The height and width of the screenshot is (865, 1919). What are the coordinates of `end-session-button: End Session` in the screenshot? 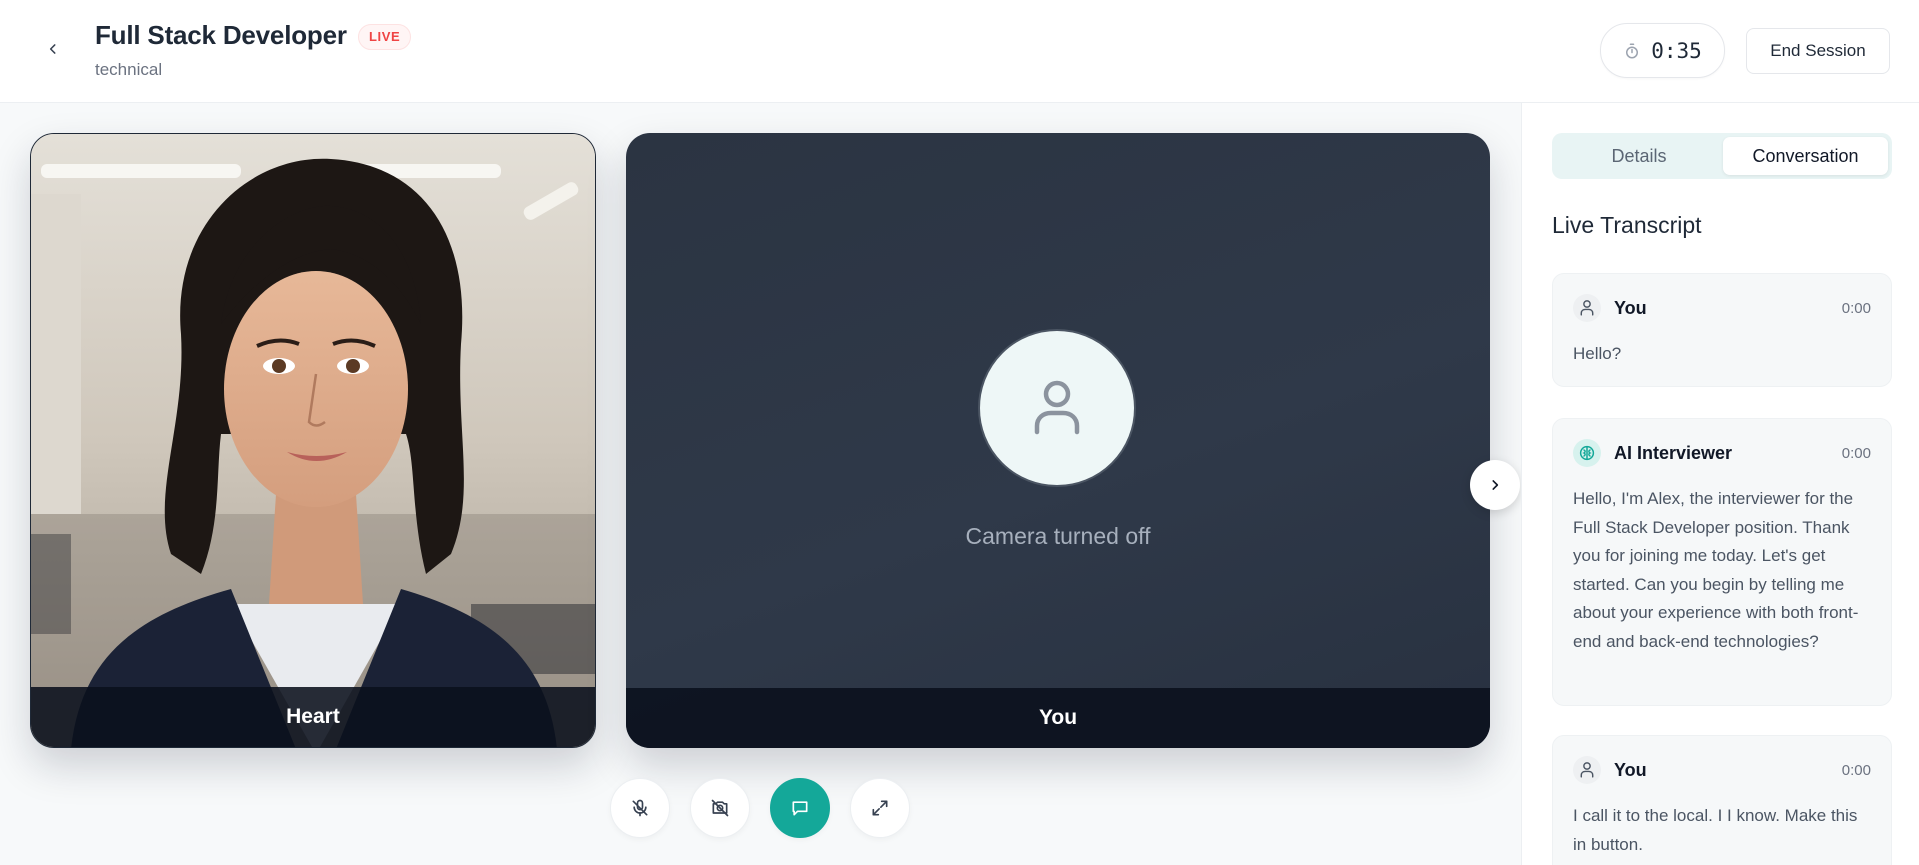 It's located at (1818, 51).